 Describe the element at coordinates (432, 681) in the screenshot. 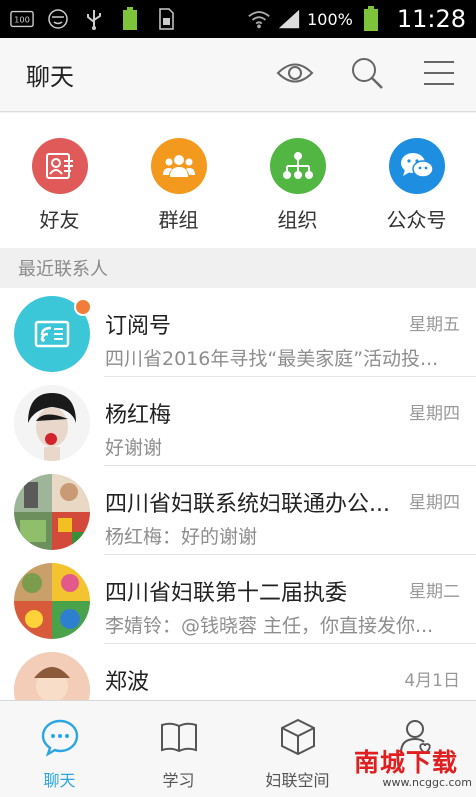

I see `chat-time: 4月1日` at that location.